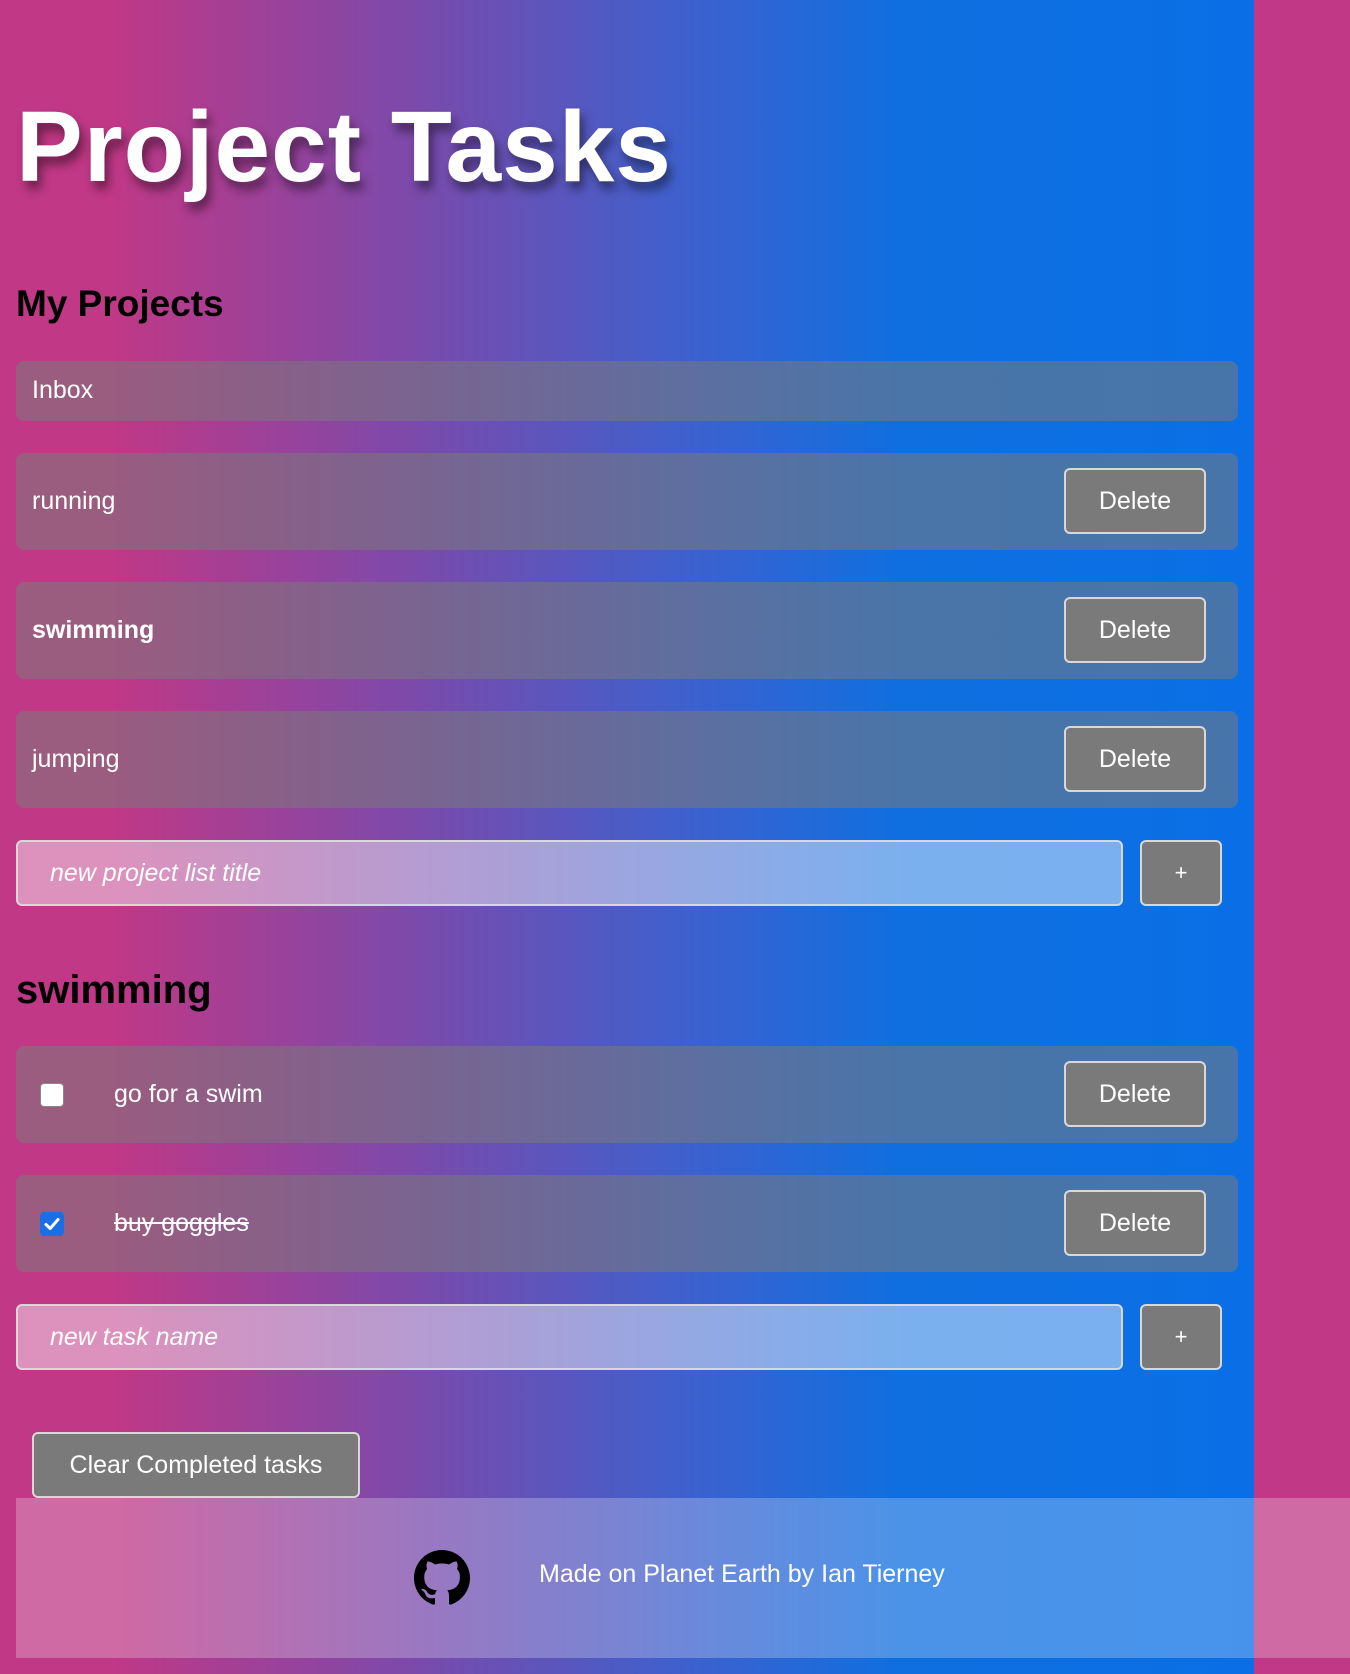  Describe the element at coordinates (181, 1223) in the screenshot. I see `task-label: buy goggles` at that location.